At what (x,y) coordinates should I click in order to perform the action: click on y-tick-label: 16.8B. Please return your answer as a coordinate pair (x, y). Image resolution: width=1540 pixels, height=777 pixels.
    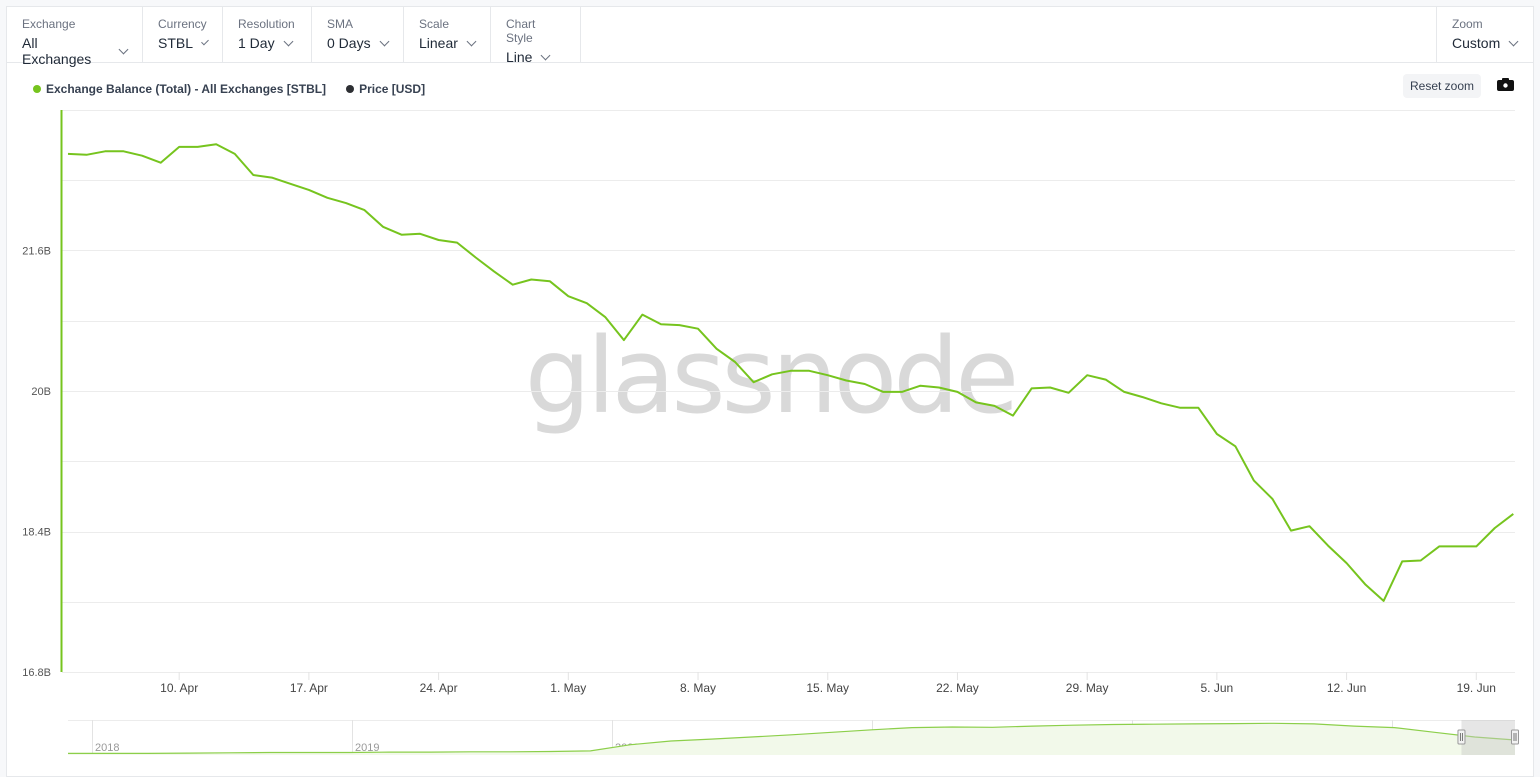
    Looking at the image, I should click on (36, 673).